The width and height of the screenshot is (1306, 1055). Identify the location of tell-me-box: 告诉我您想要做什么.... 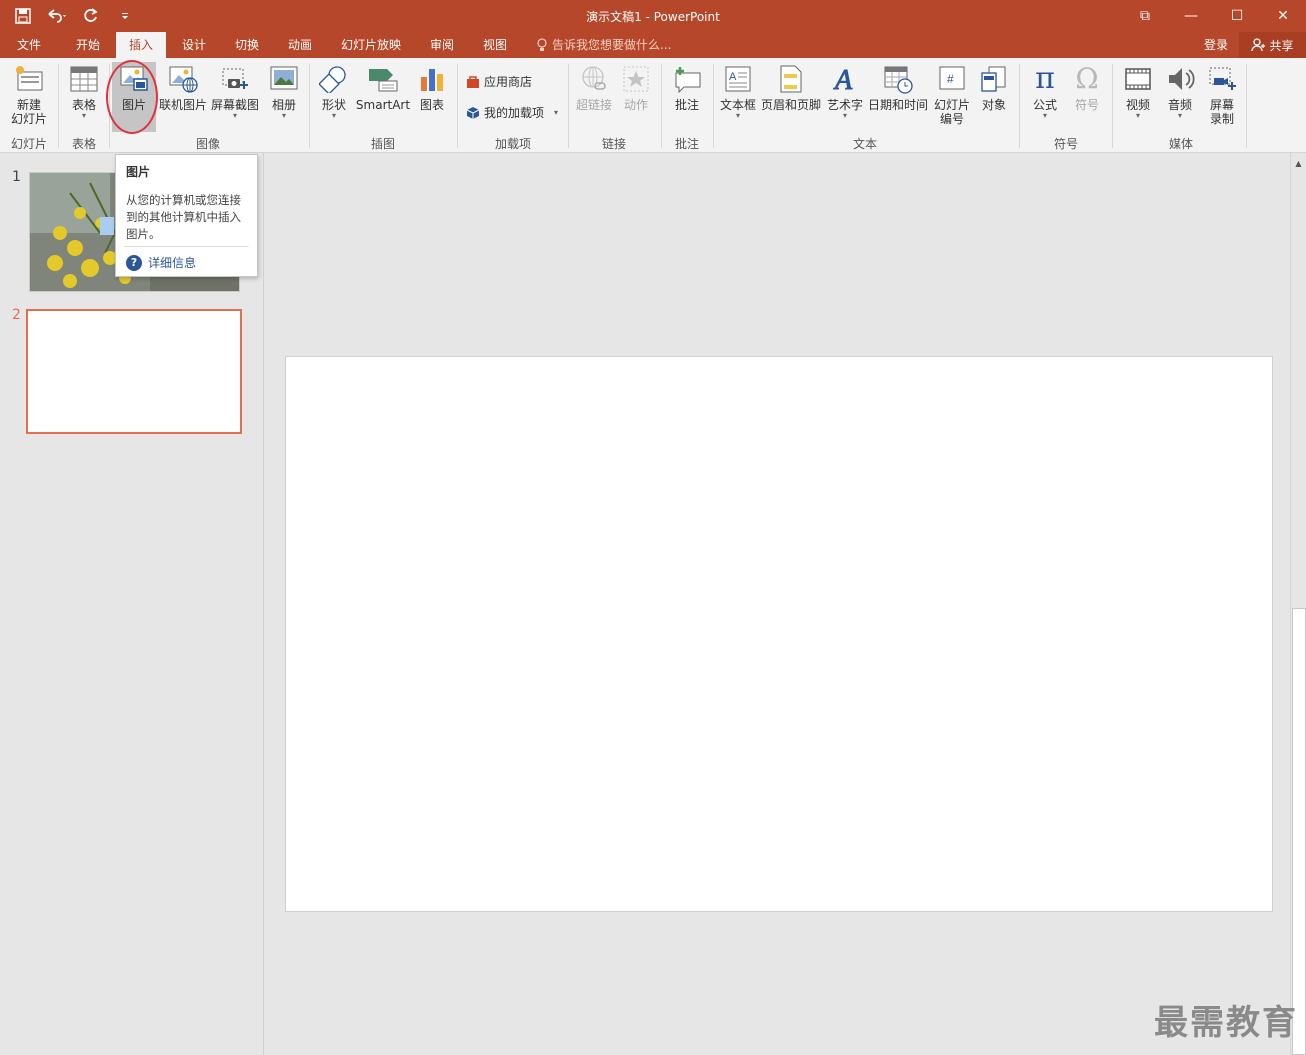
(603, 45).